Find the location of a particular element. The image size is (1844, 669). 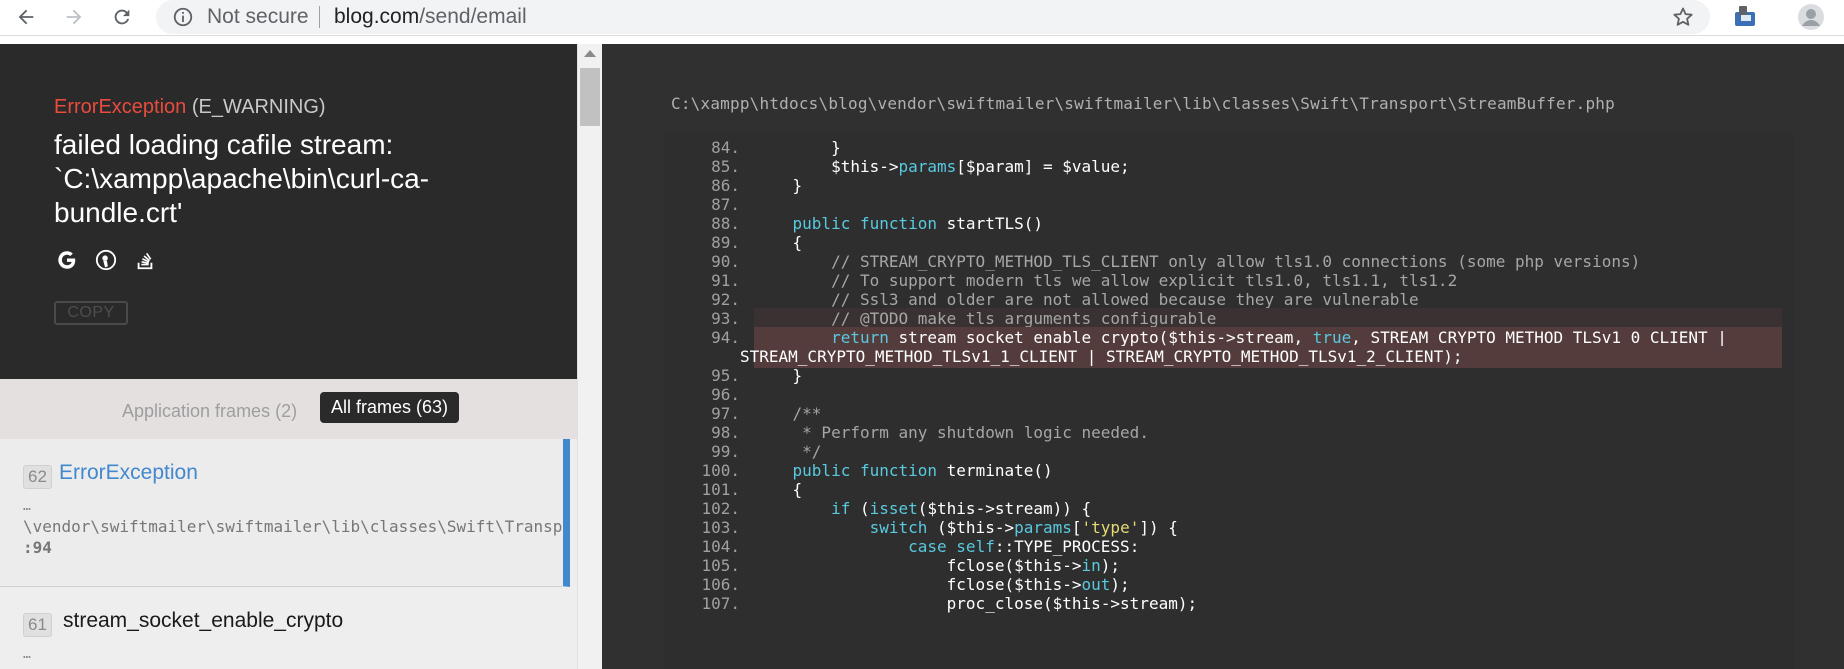

reload-button is located at coordinates (122, 17).